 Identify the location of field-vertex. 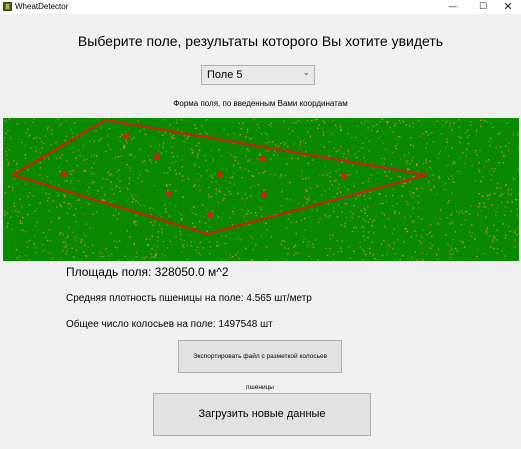
(264, 195).